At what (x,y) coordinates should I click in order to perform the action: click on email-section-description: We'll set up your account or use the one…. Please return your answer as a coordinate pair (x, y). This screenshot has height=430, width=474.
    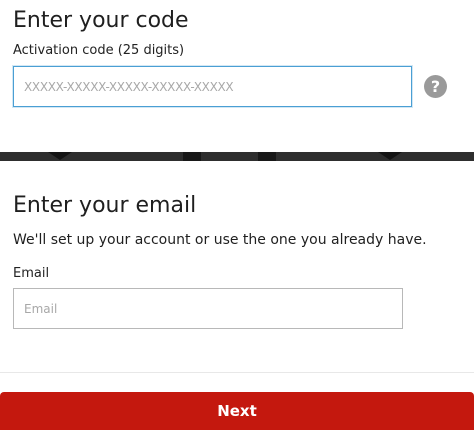
    Looking at the image, I should click on (220, 240).